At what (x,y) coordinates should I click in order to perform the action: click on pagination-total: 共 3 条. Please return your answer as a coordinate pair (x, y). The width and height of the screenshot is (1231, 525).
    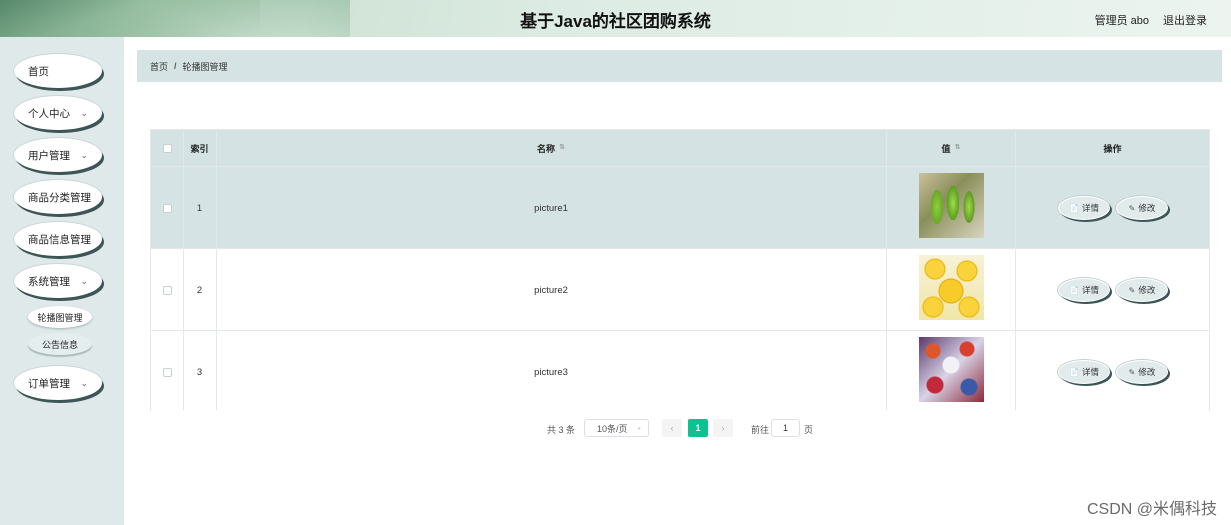
    Looking at the image, I should click on (561, 430).